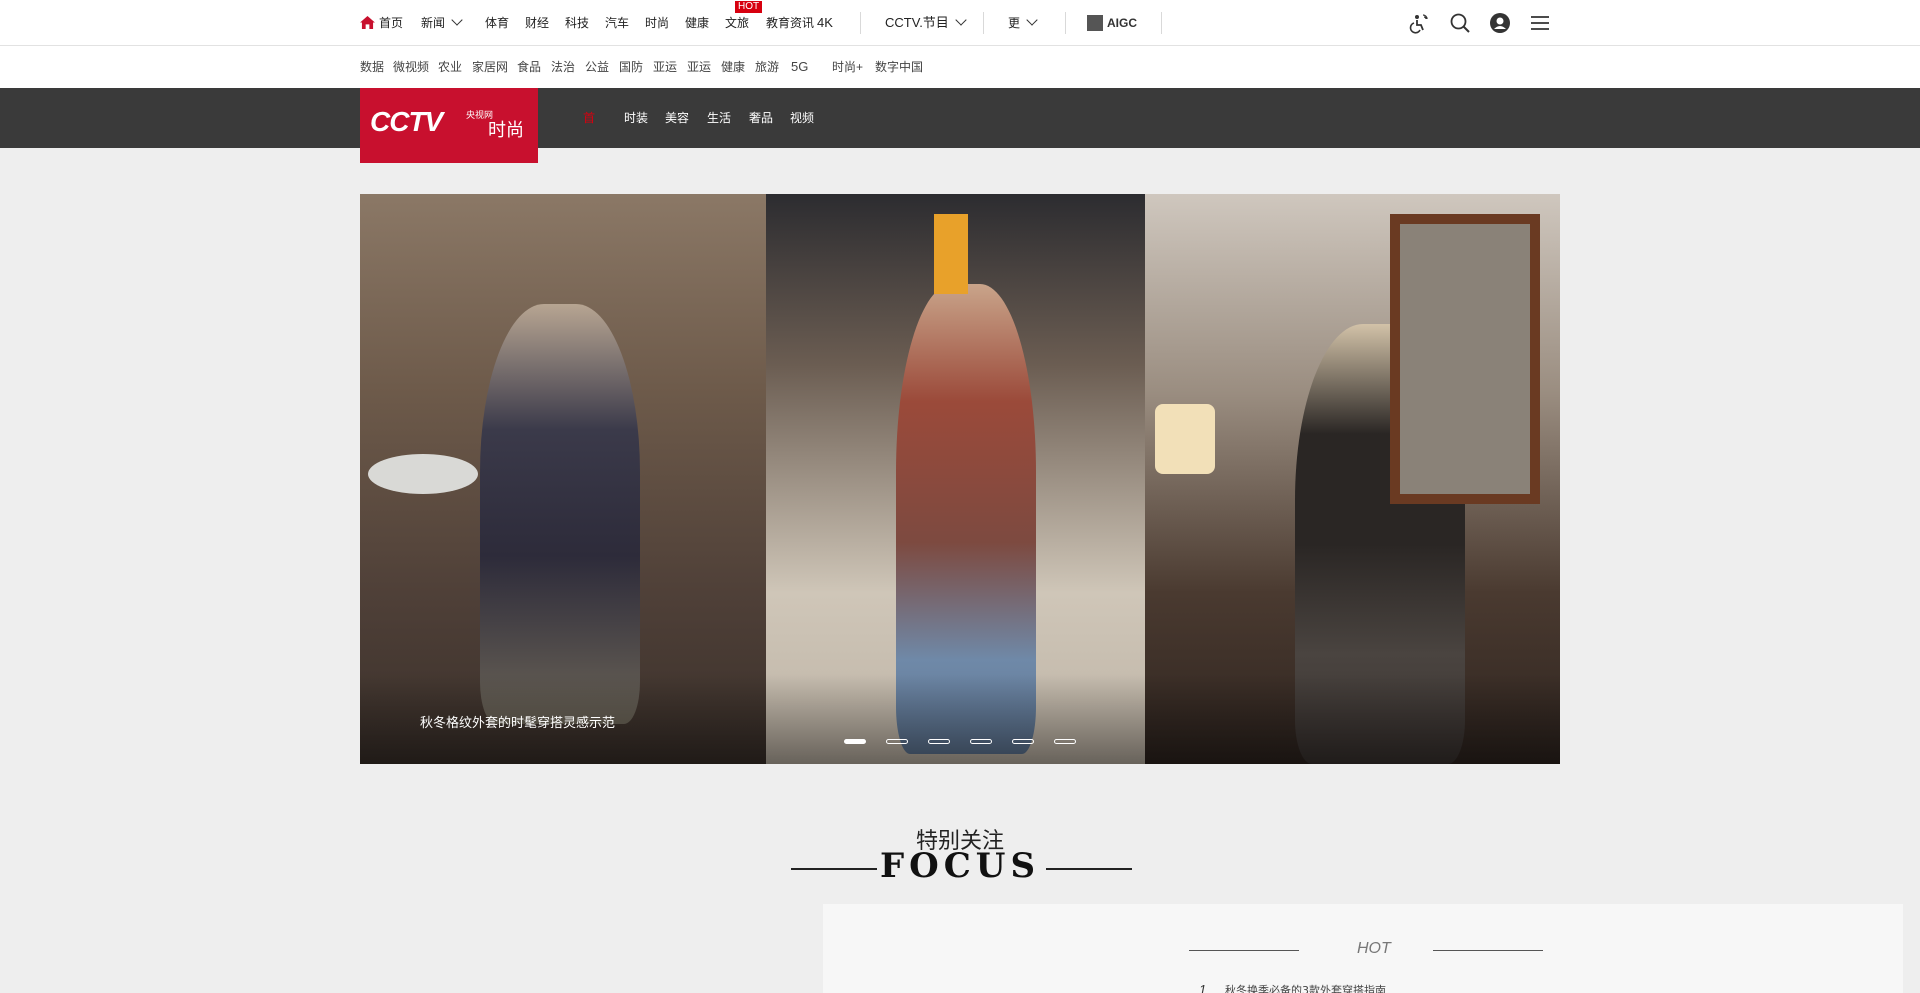 This screenshot has width=1920, height=993. What do you see at coordinates (761, 118) in the screenshot?
I see `channel-item: 奢品` at bounding box center [761, 118].